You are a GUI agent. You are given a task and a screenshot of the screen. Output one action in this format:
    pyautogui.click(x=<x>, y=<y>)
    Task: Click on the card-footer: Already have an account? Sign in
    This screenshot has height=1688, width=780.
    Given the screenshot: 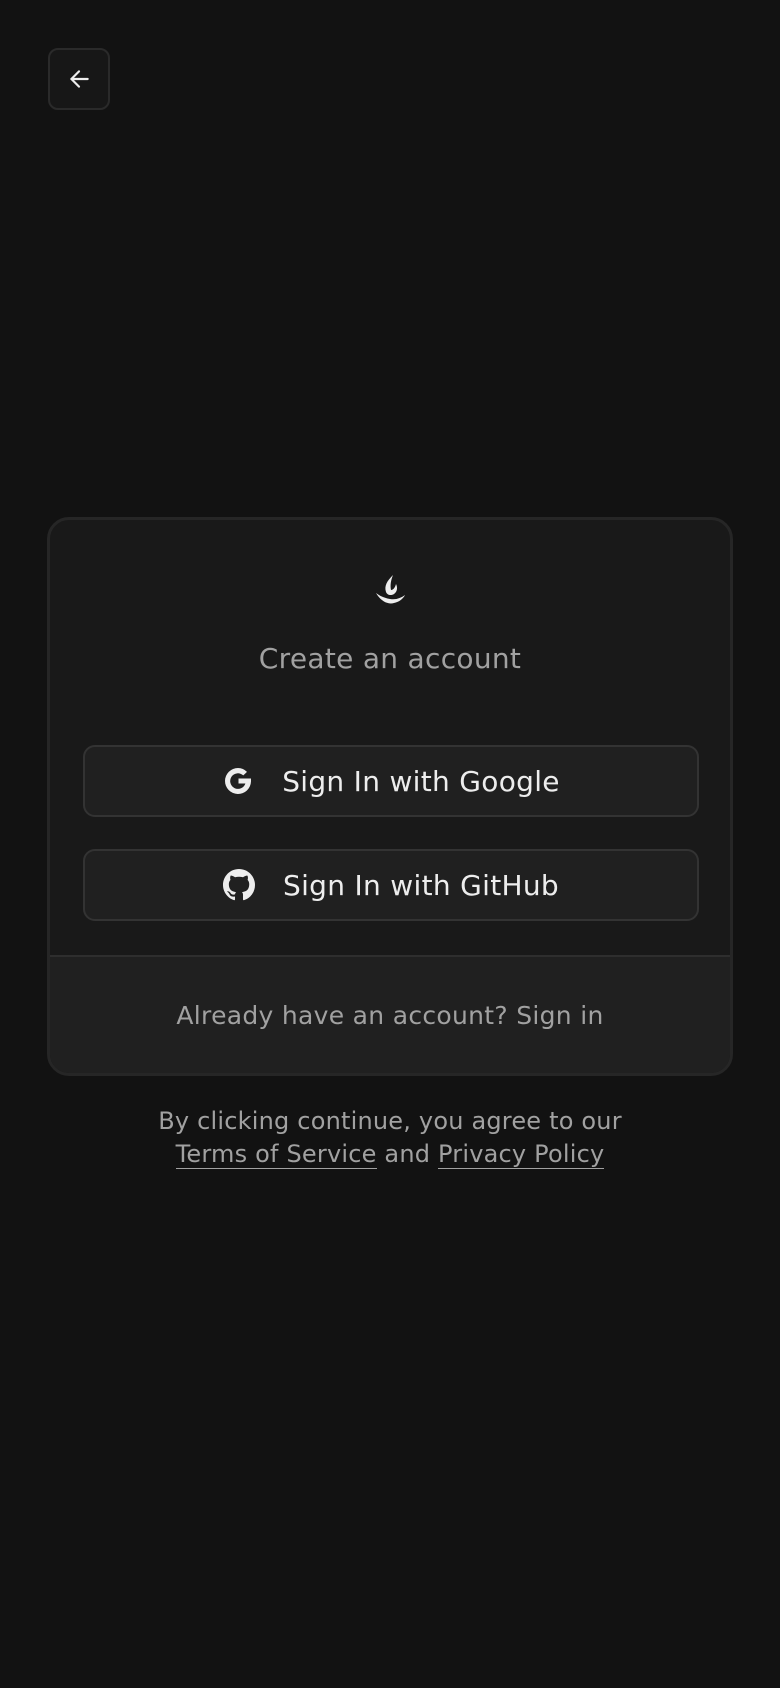 What is the action you would take?
    pyautogui.click(x=390, y=1014)
    